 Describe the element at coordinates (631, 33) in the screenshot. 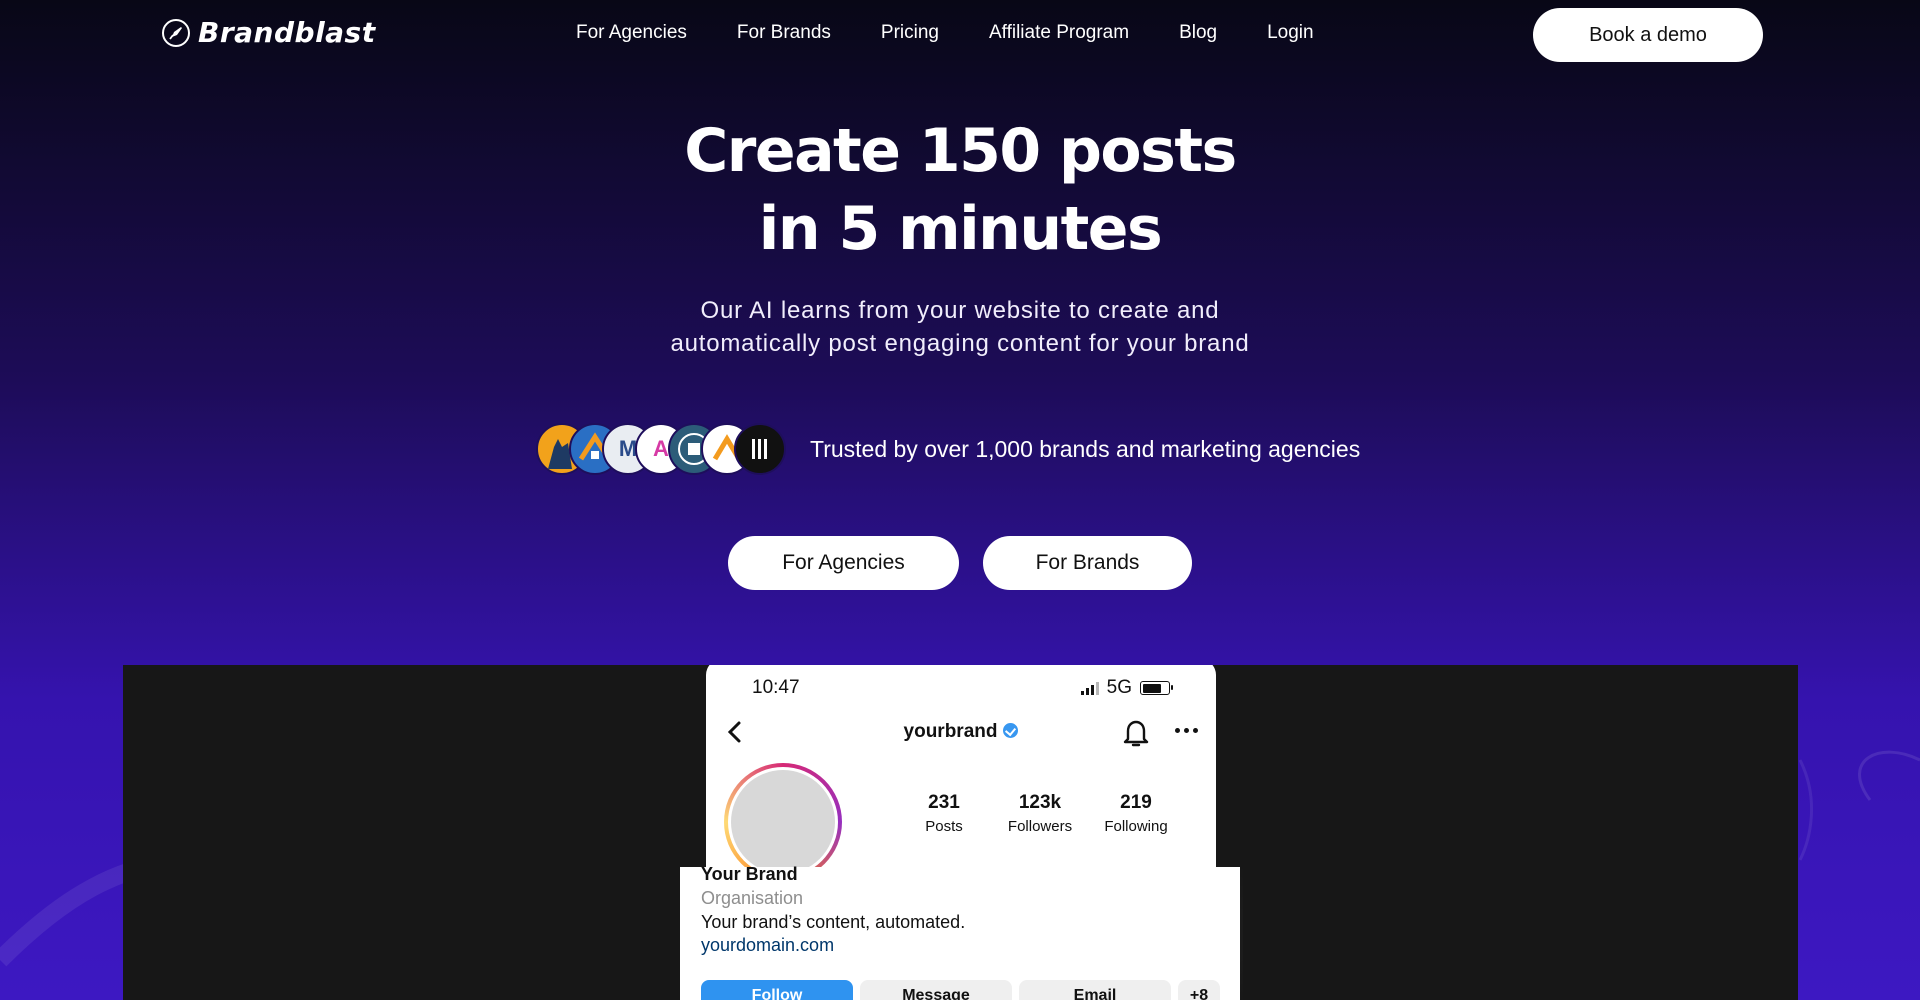

I see `nav-link-for-agencies: For Agencies` at that location.